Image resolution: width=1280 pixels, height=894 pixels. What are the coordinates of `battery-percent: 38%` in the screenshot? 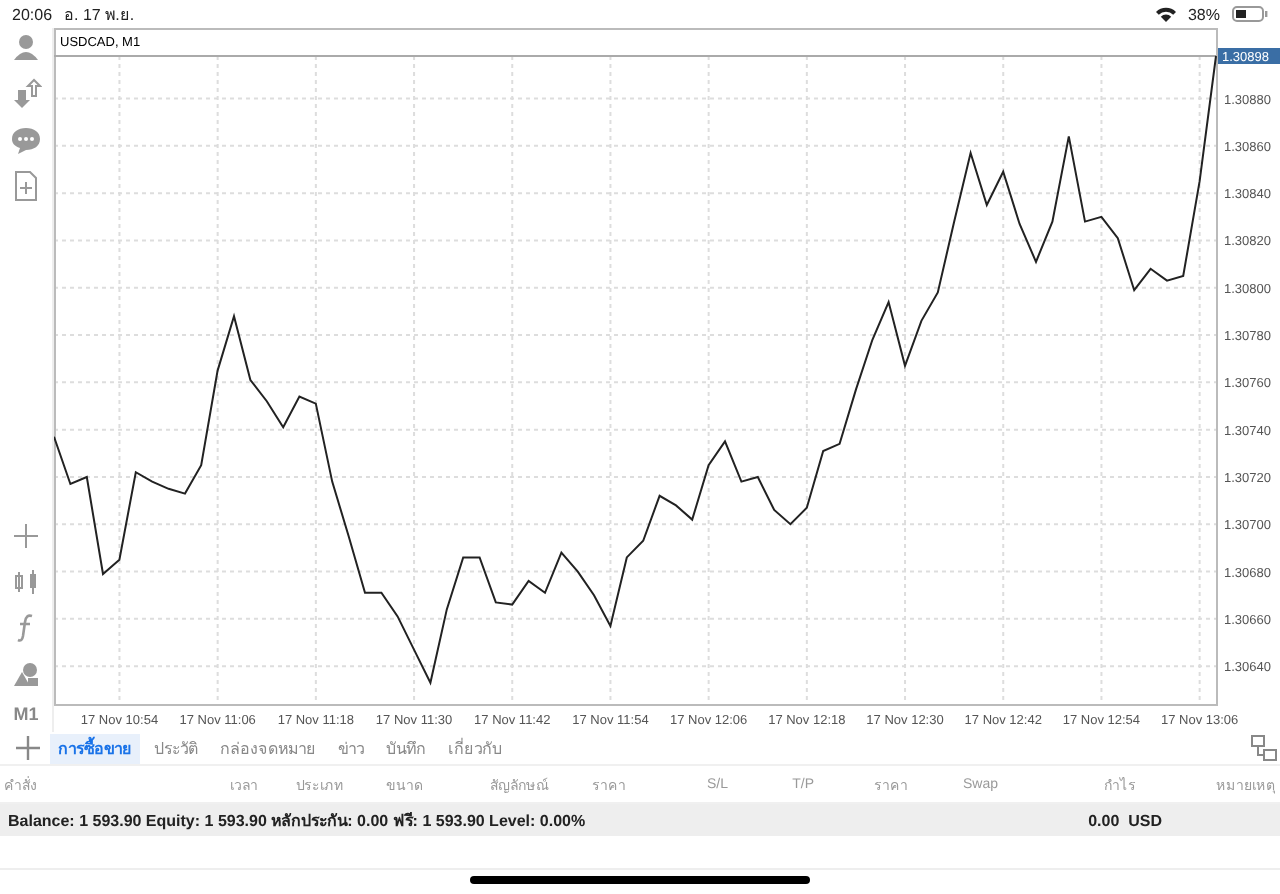 It's located at (1203, 14).